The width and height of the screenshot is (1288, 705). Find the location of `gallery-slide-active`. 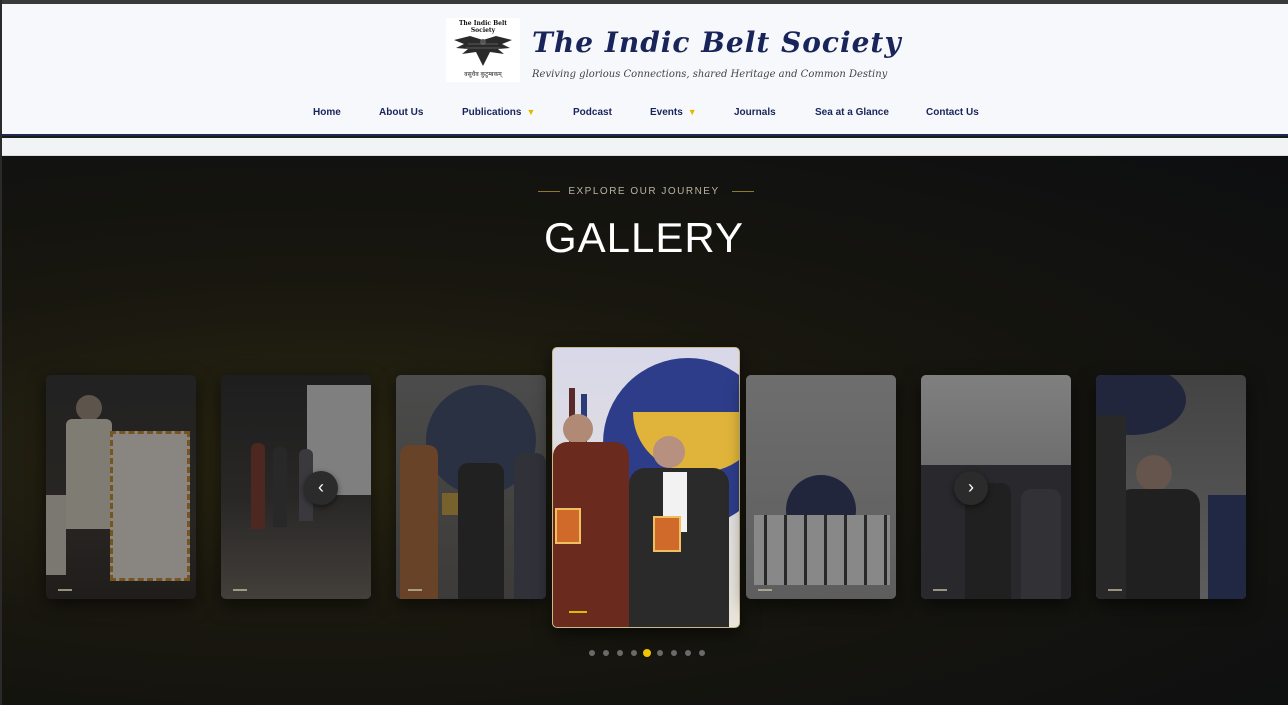

gallery-slide-active is located at coordinates (646, 487).